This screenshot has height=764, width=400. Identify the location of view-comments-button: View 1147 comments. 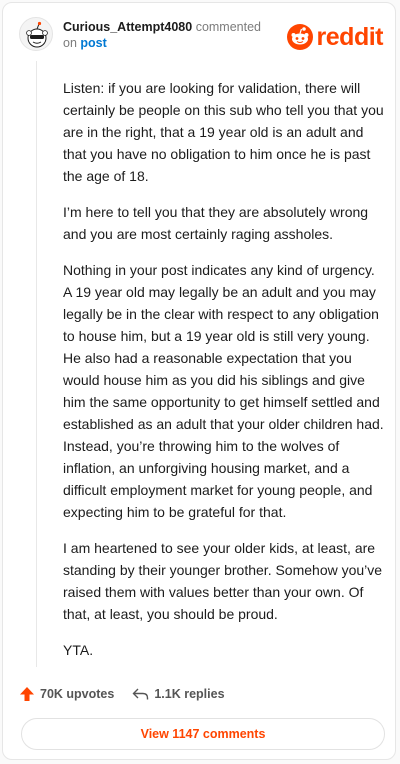
(203, 734).